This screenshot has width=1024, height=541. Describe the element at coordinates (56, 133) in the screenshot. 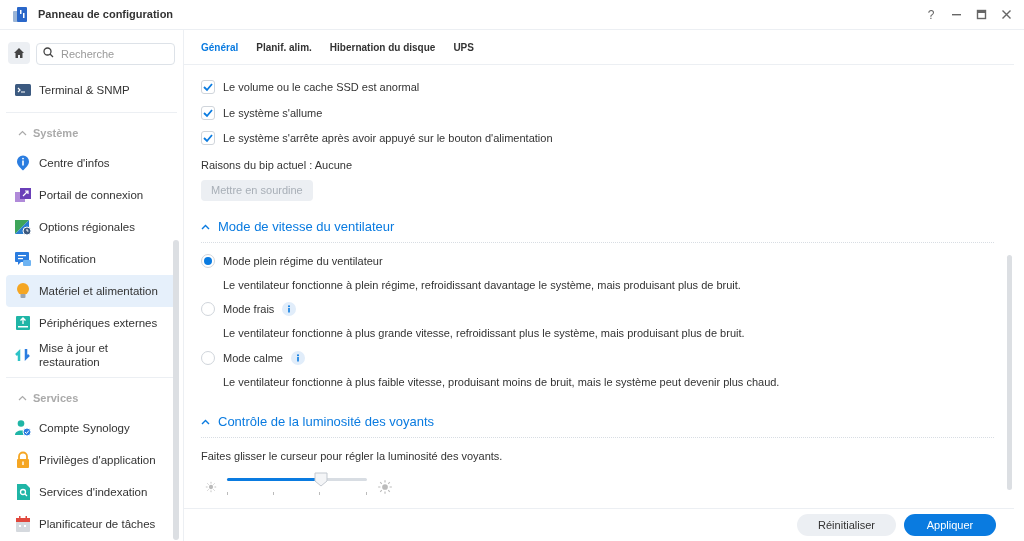

I see `section-heading: Système` at that location.